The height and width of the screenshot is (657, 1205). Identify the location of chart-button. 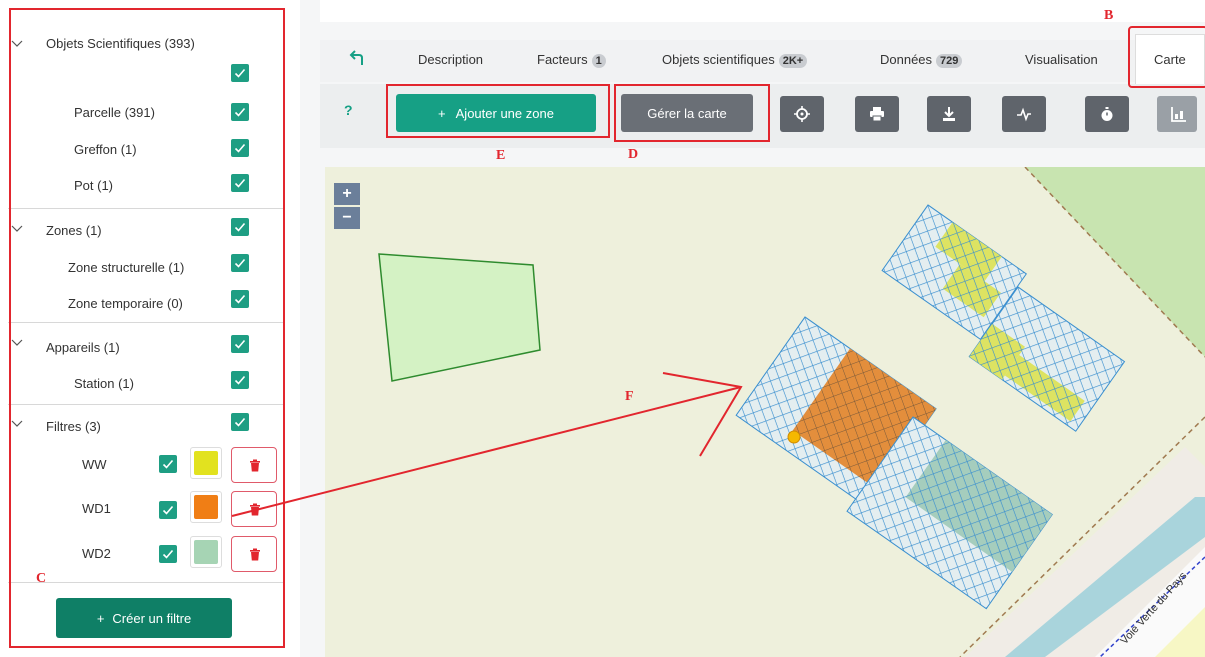
(1177, 114).